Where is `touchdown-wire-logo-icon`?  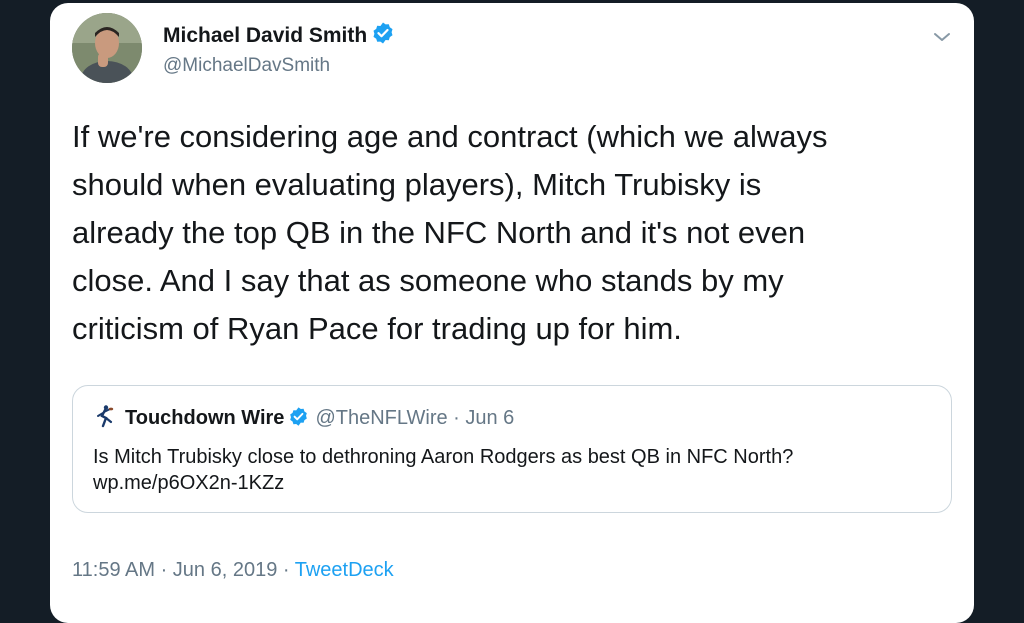
touchdown-wire-logo-icon is located at coordinates (105, 419).